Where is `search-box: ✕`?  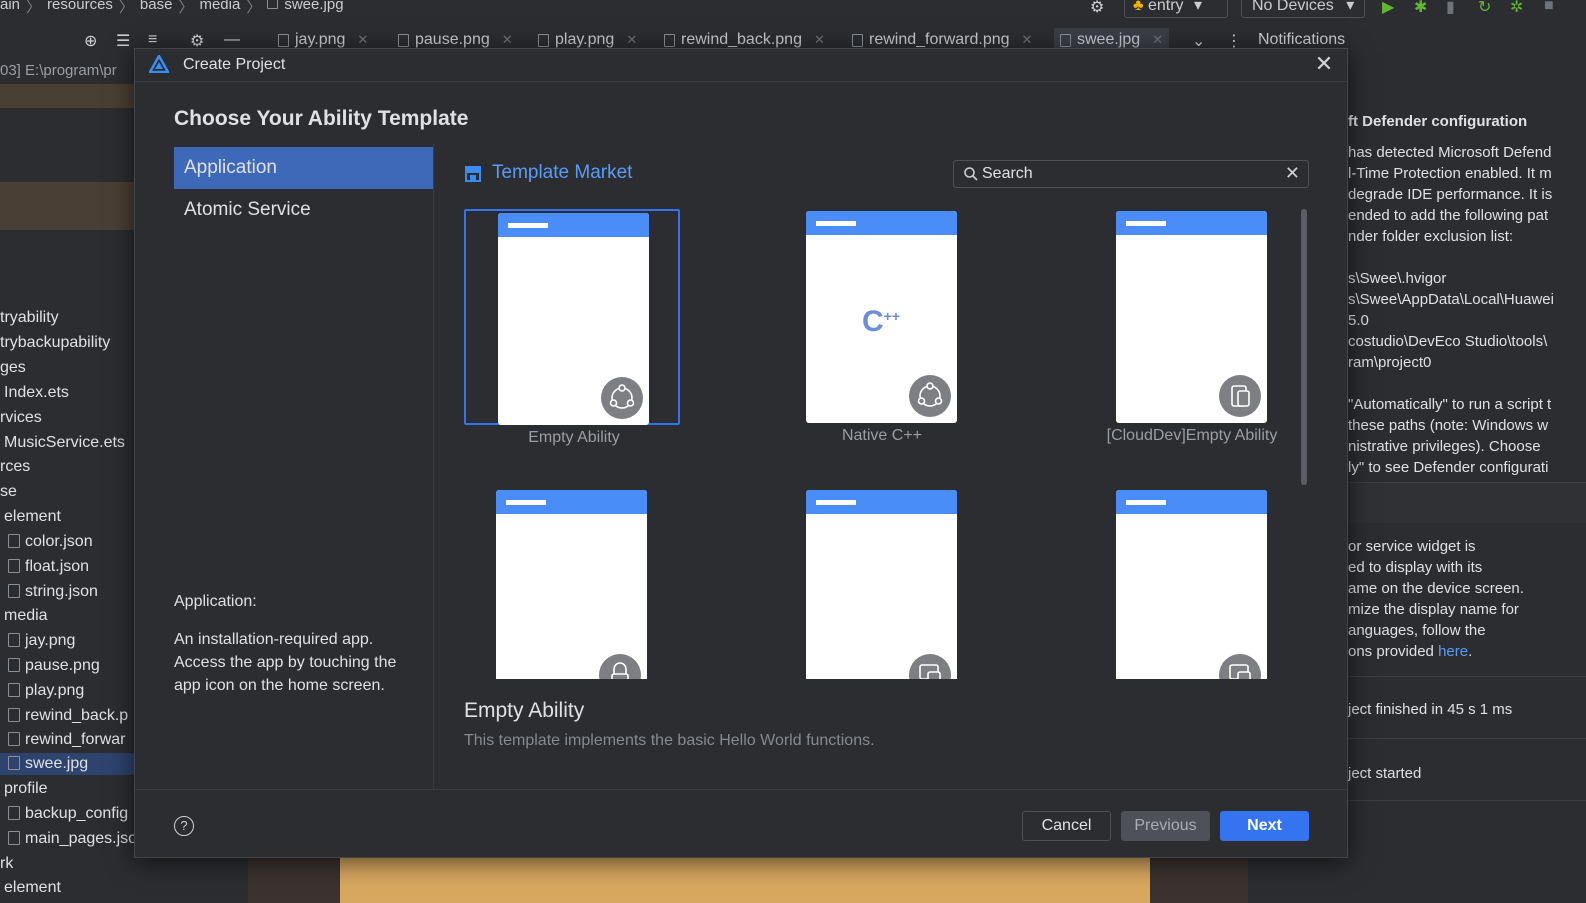
search-box: ✕ is located at coordinates (1131, 174).